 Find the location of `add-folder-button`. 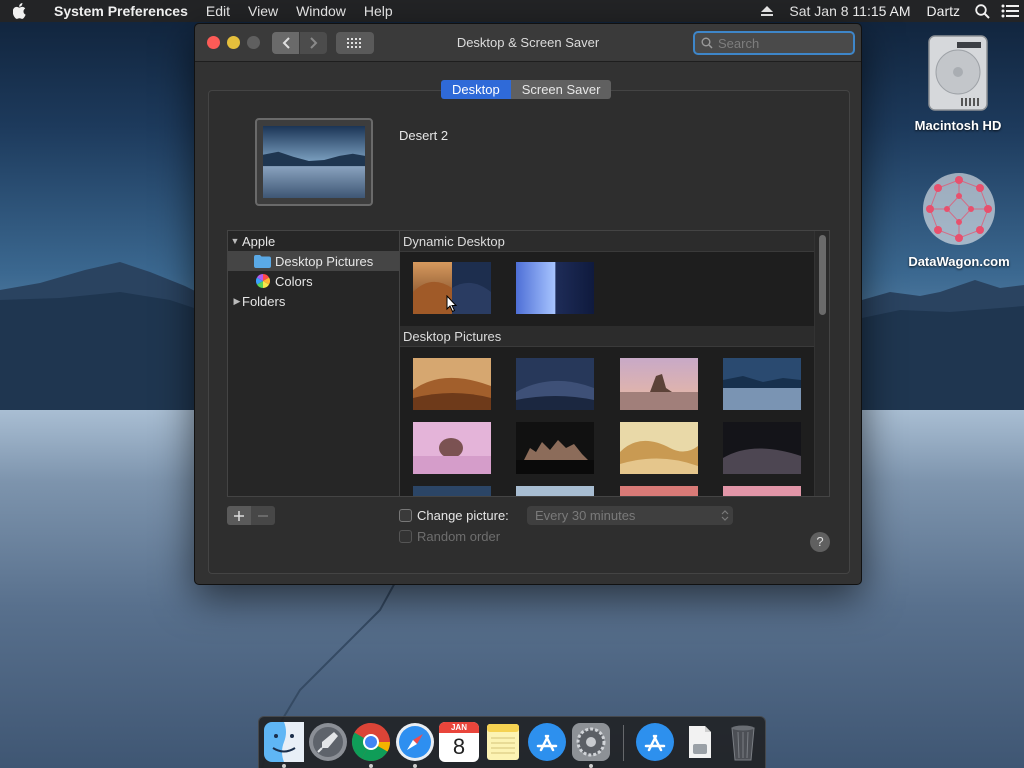

add-folder-button is located at coordinates (239, 515).